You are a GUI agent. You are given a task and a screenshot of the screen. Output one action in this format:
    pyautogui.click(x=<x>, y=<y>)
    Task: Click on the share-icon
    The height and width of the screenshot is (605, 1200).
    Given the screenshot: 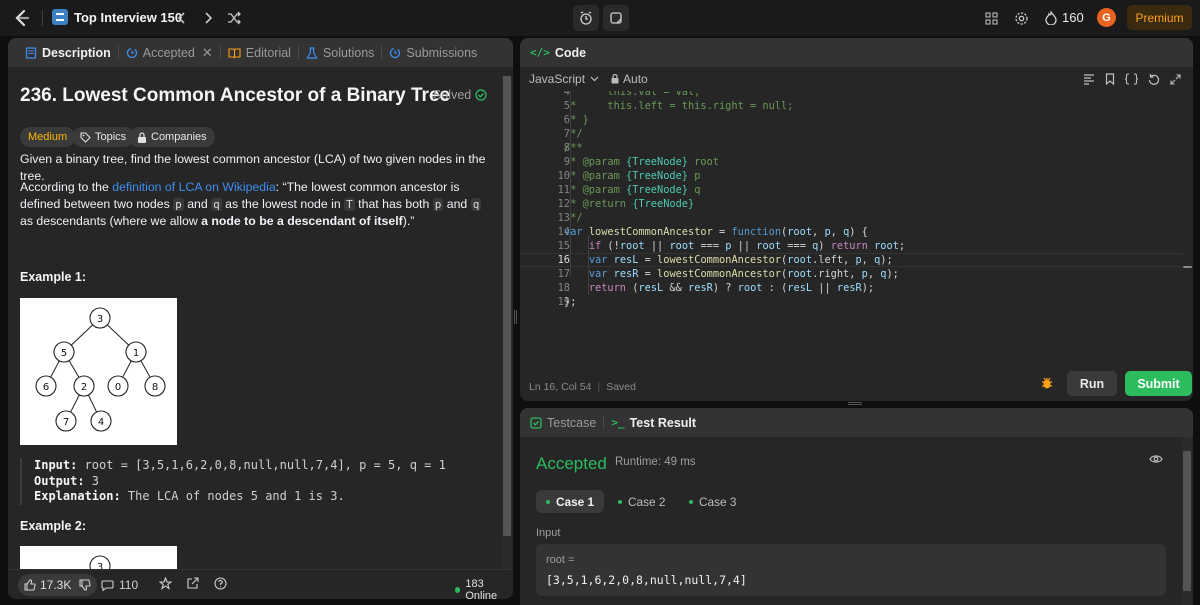 What is the action you would take?
    pyautogui.click(x=192, y=585)
    